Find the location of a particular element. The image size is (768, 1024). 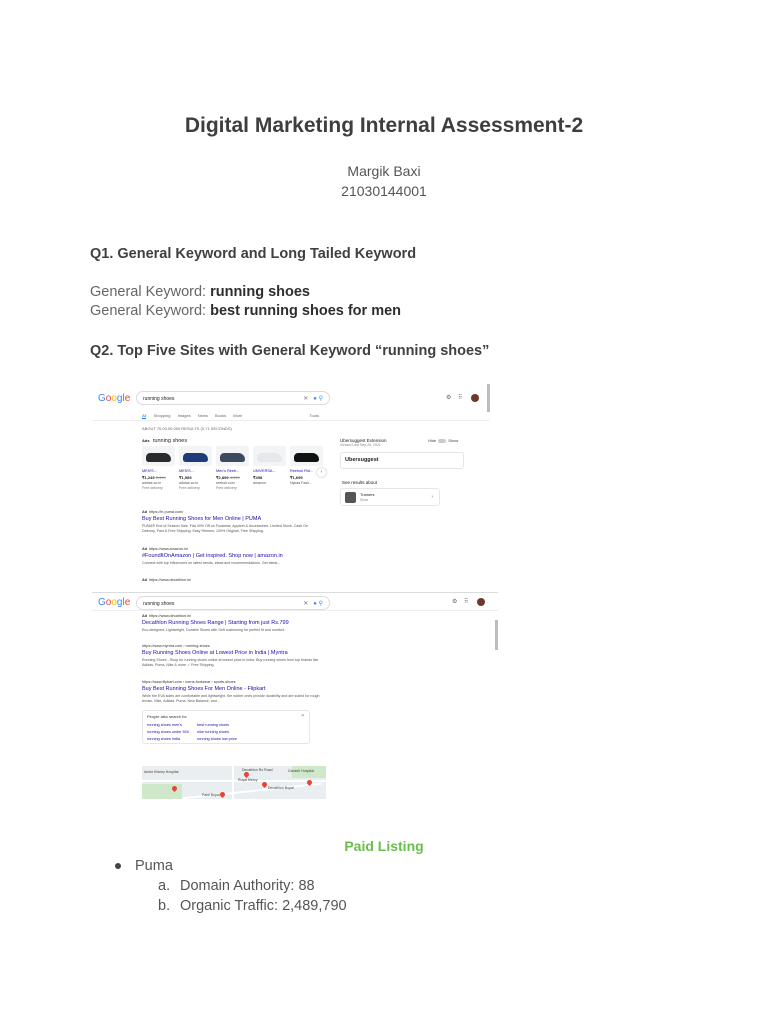

tabs-divider is located at coordinates (291, 420).